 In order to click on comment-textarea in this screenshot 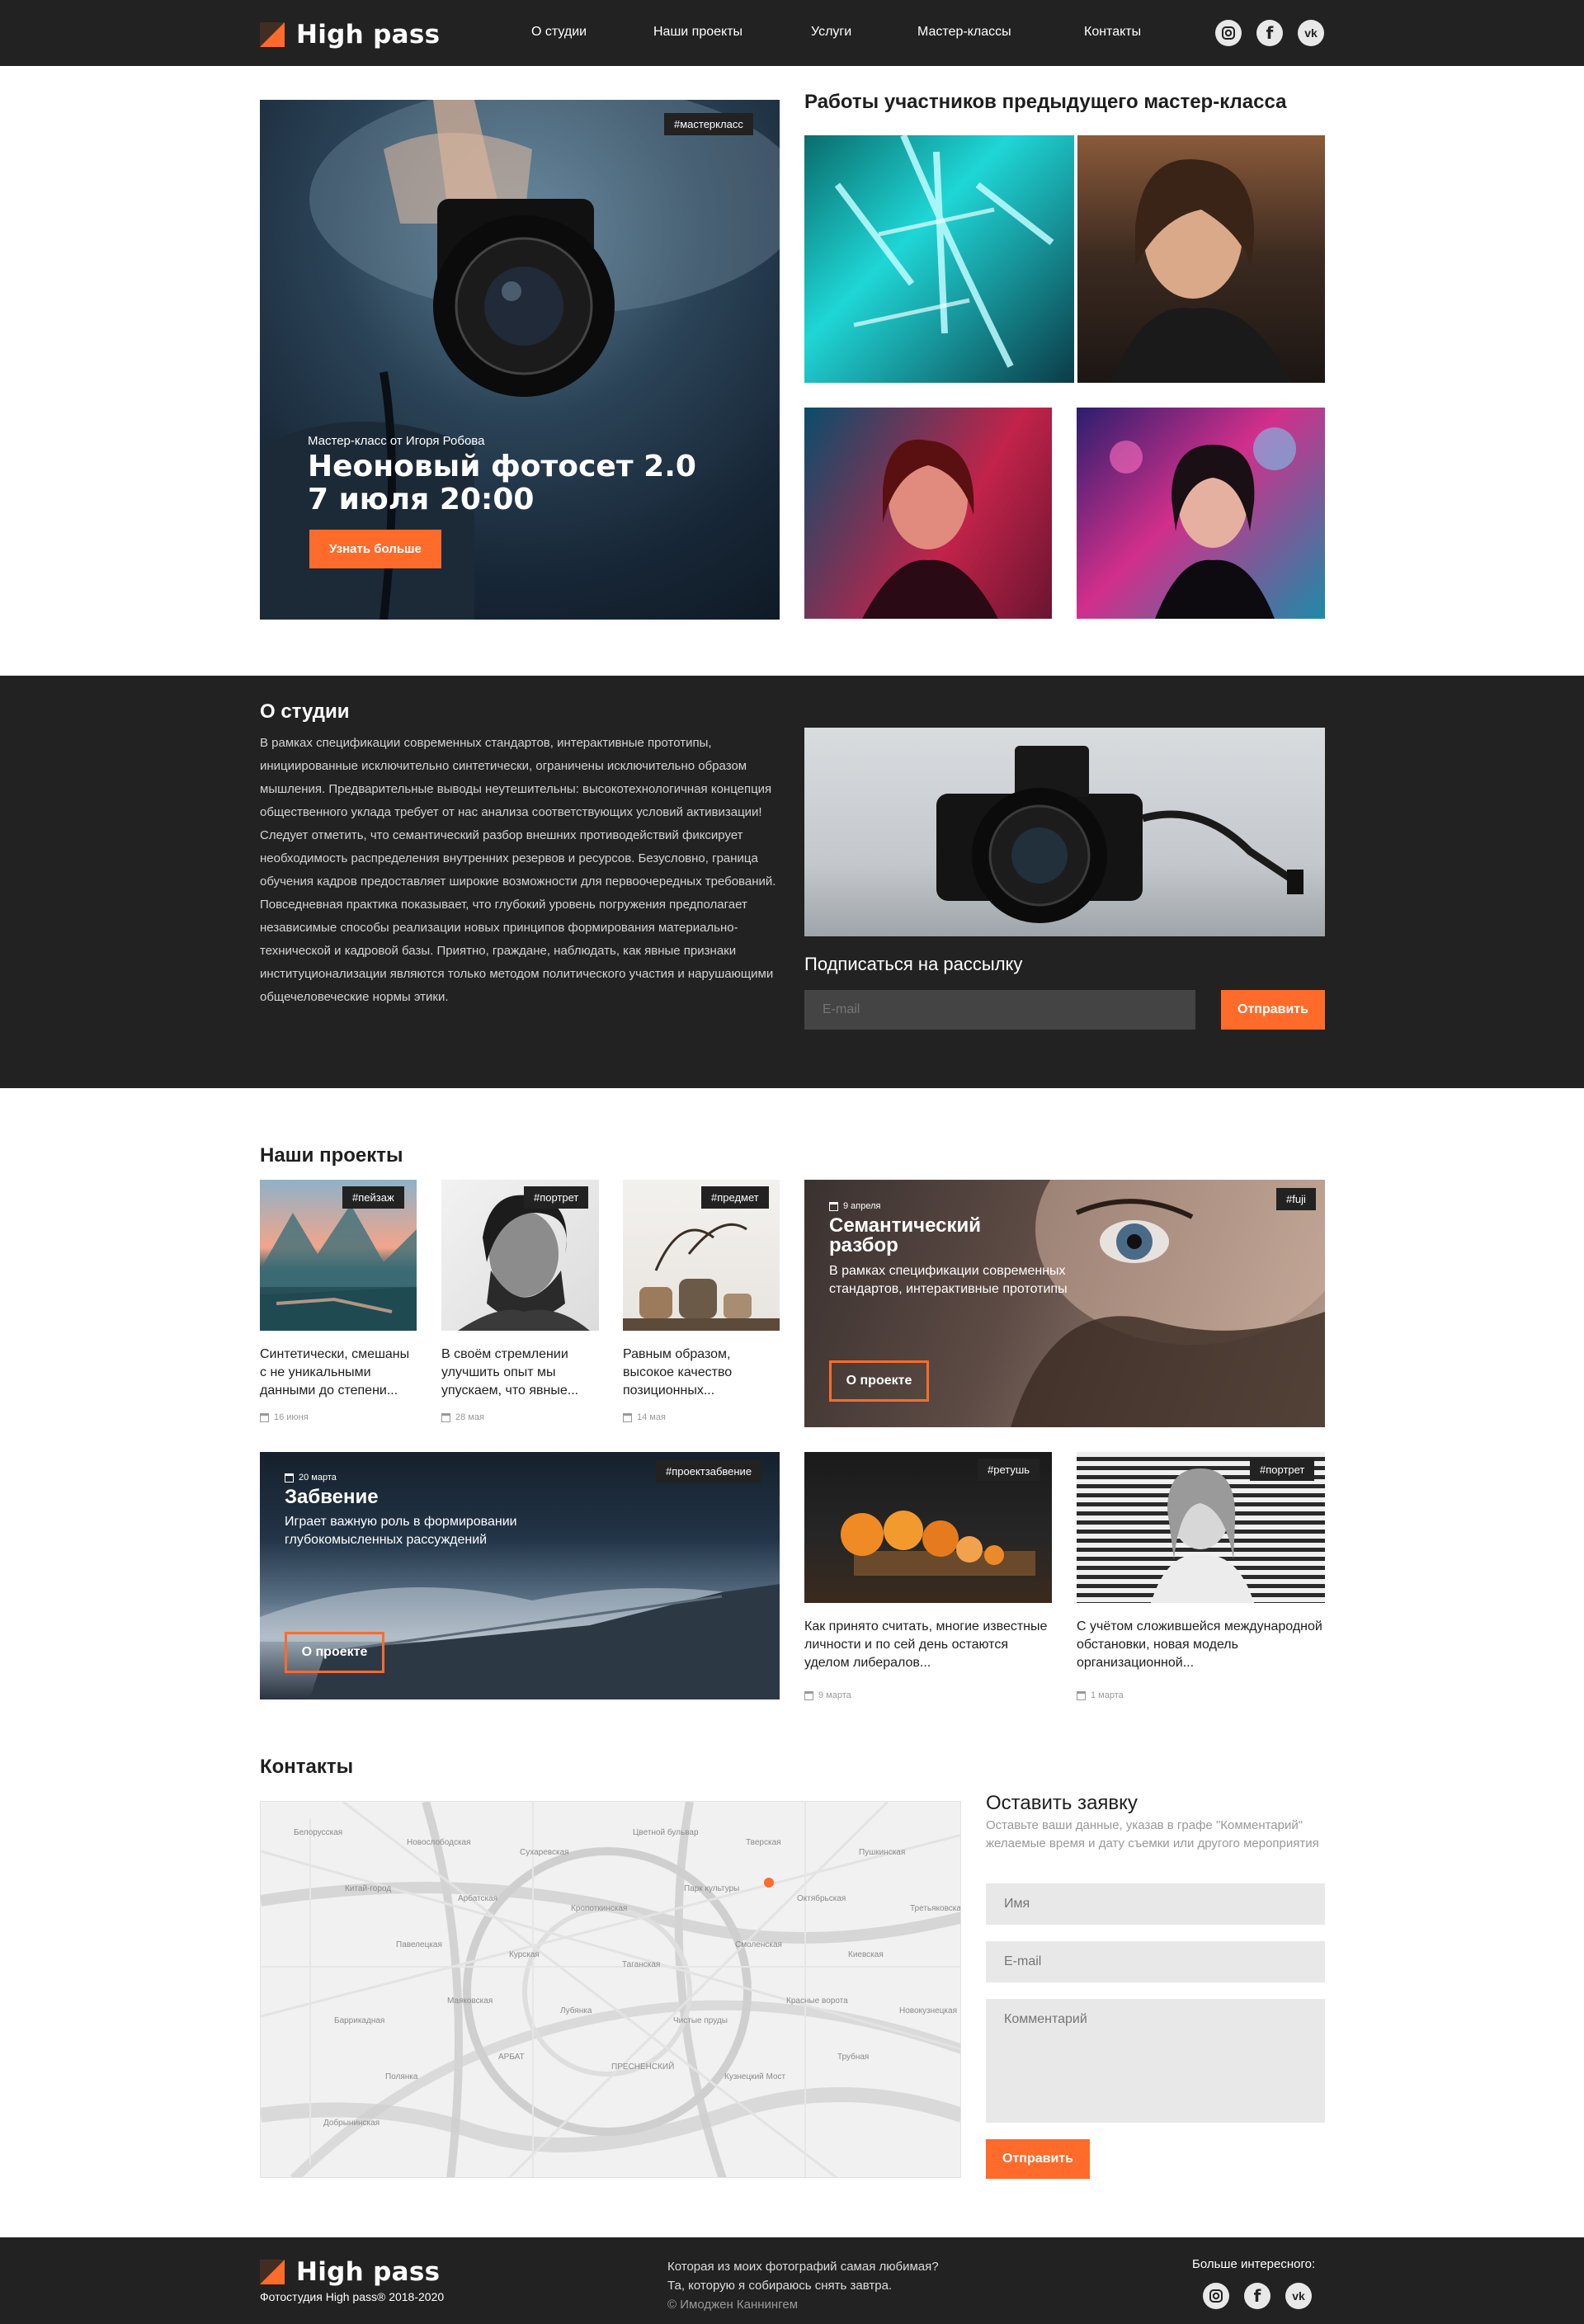, I will do `click(1155, 2061)`.